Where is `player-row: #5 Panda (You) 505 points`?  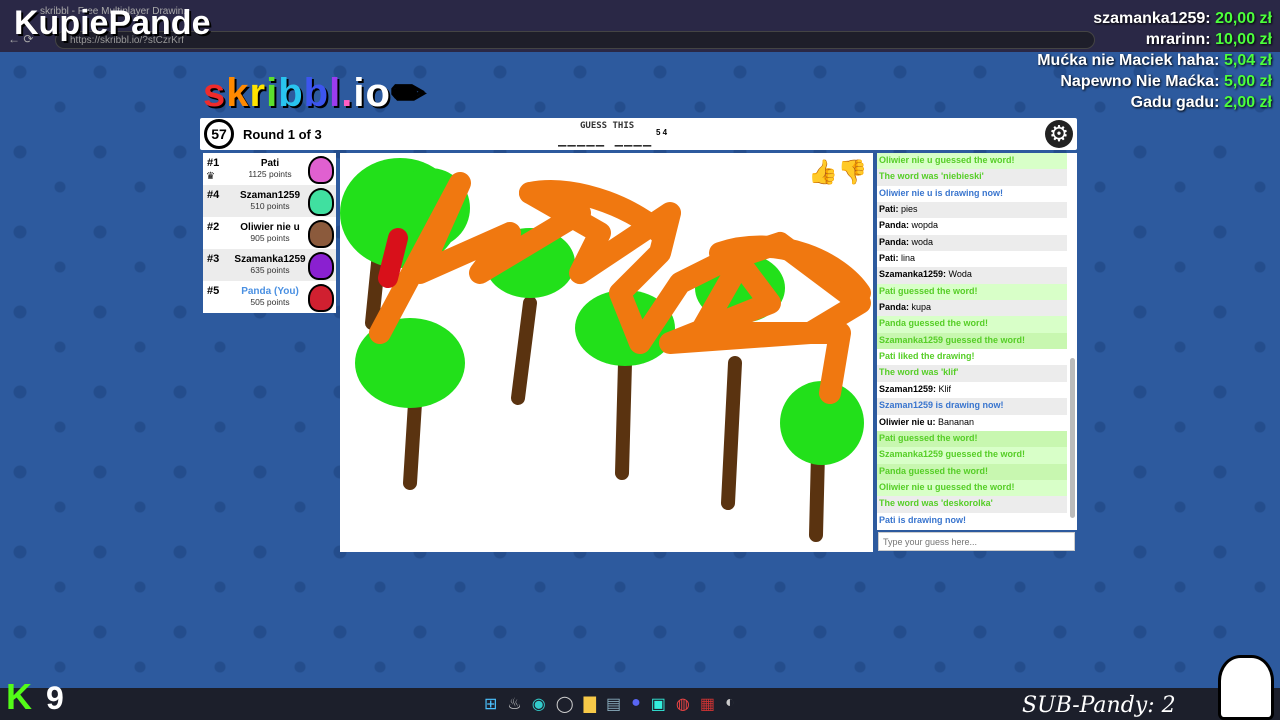 player-row: #5 Panda (You) 505 points is located at coordinates (269, 297).